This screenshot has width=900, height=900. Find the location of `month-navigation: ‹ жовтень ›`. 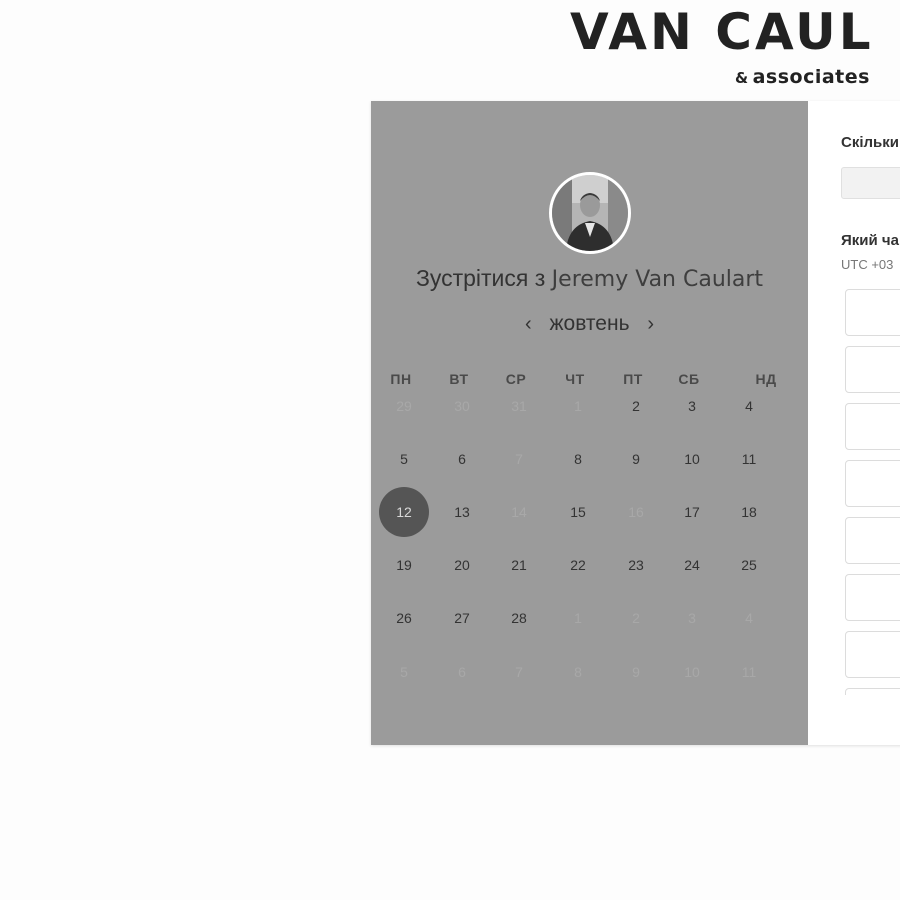

month-navigation: ‹ жовтень › is located at coordinates (589, 324).